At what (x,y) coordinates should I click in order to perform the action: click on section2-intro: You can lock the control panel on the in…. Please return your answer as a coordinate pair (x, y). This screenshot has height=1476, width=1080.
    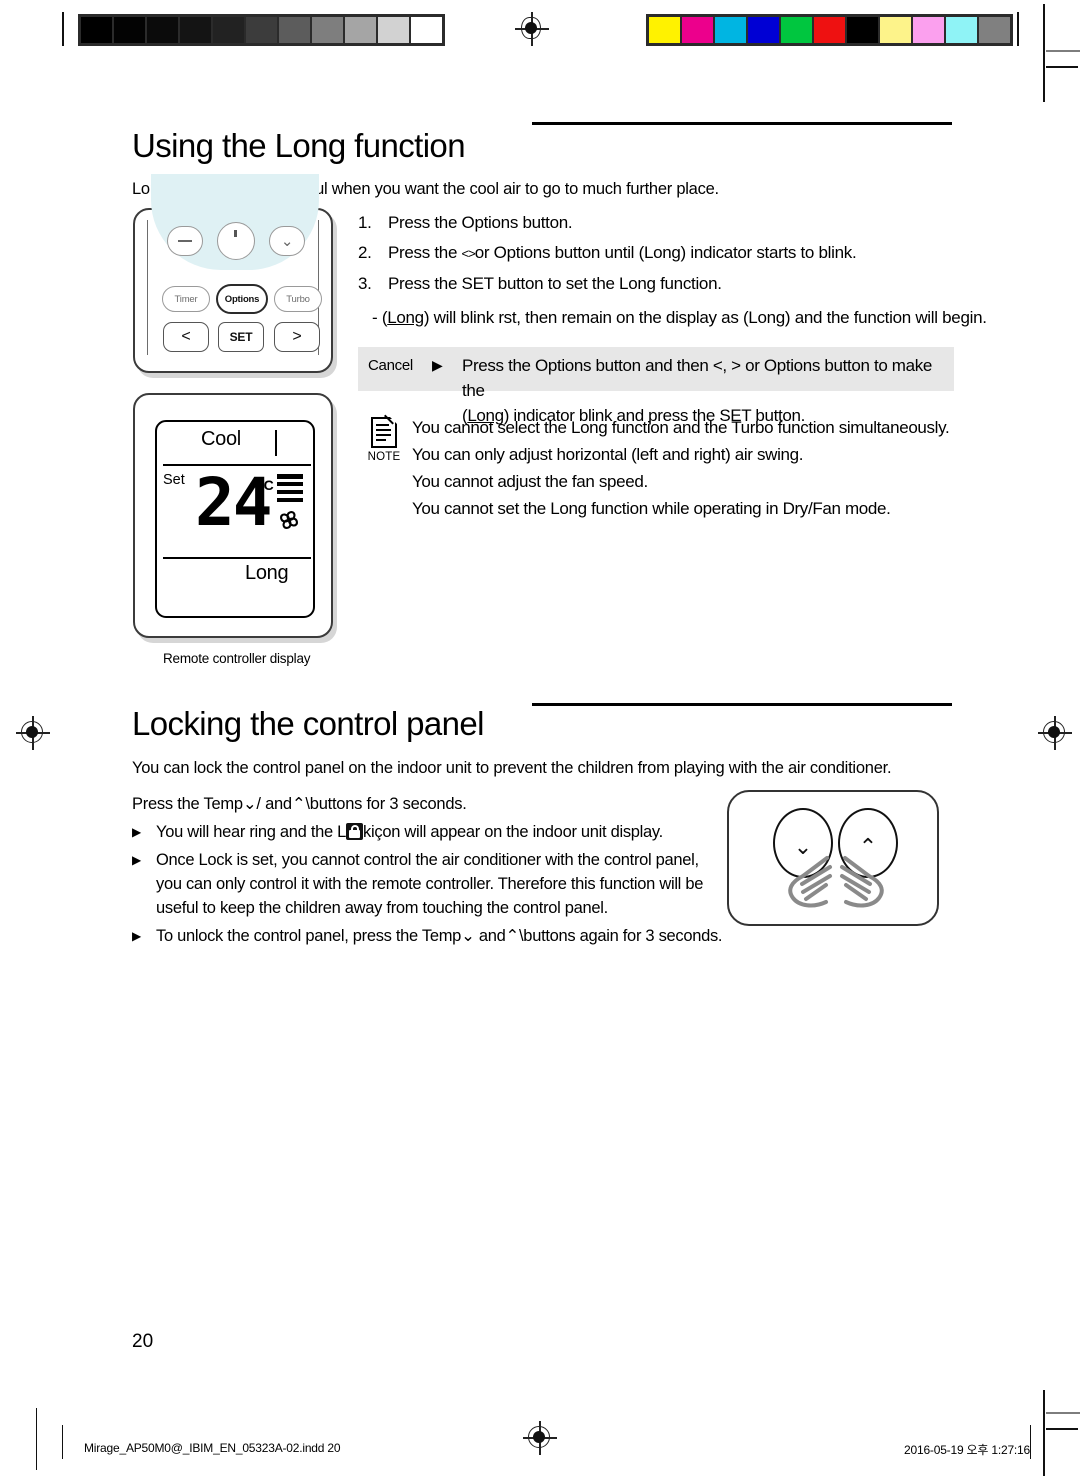
    Looking at the image, I should click on (512, 768).